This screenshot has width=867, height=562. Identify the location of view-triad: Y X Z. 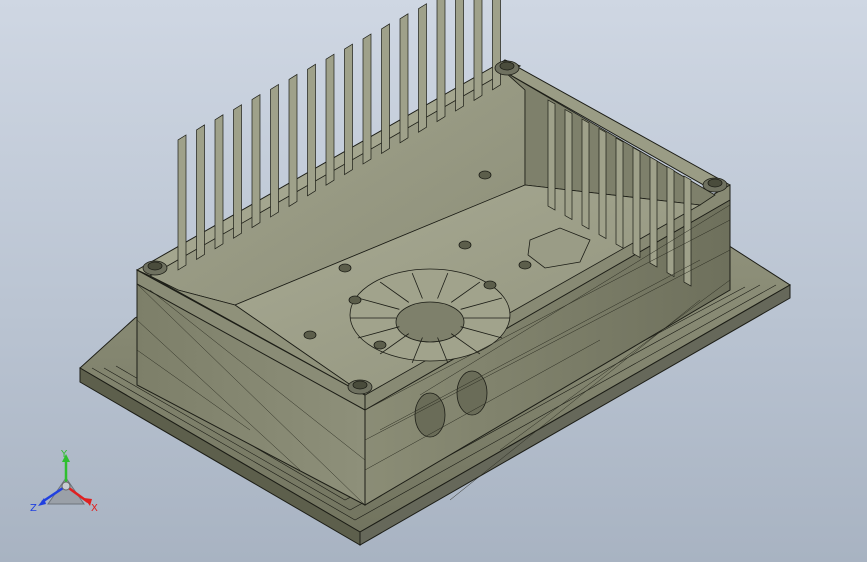
(66, 486).